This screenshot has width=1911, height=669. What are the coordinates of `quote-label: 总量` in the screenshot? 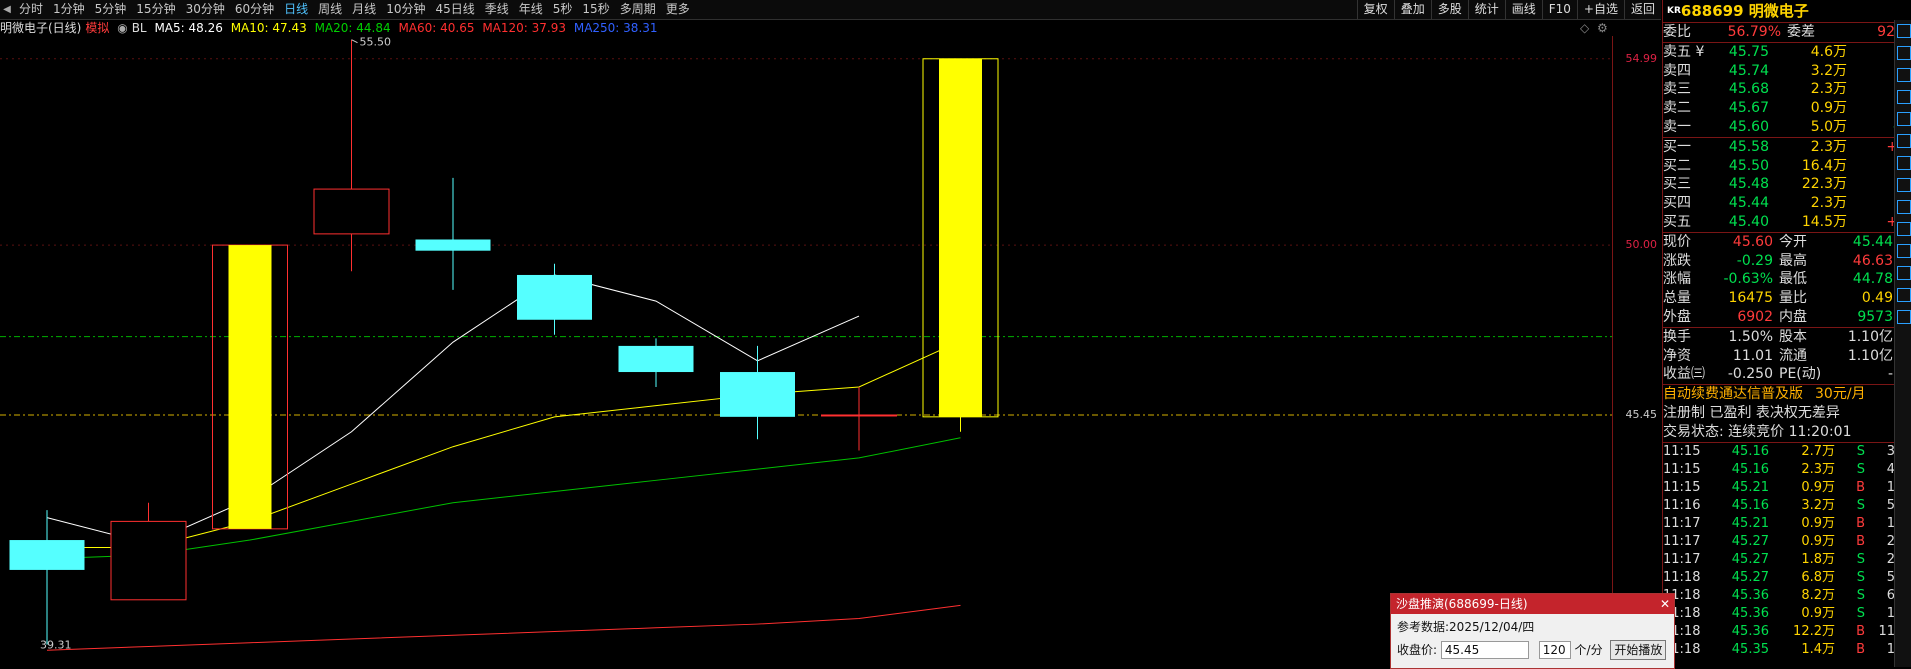 It's located at (1677, 298).